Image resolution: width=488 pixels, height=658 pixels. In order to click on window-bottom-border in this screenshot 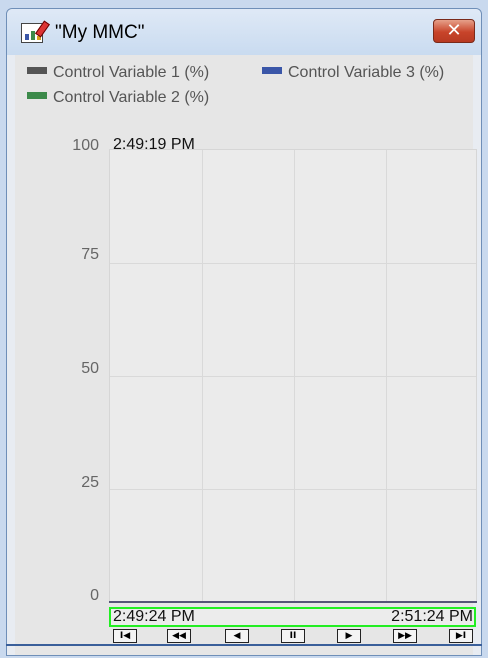, I will do `click(244, 645)`.